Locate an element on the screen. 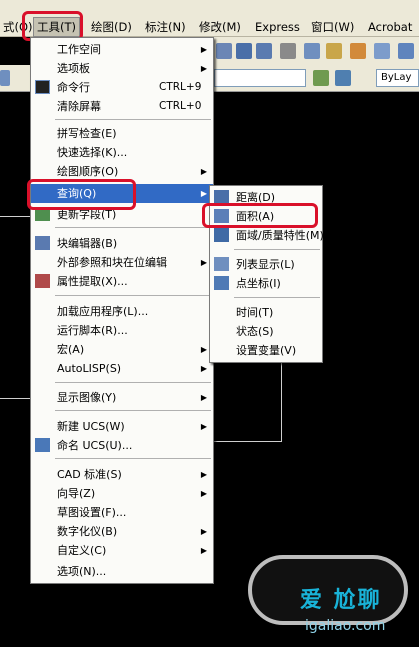 The height and width of the screenshot is (647, 419). menu-item-workspaces: 工作空间 ▶ is located at coordinates (122, 49).